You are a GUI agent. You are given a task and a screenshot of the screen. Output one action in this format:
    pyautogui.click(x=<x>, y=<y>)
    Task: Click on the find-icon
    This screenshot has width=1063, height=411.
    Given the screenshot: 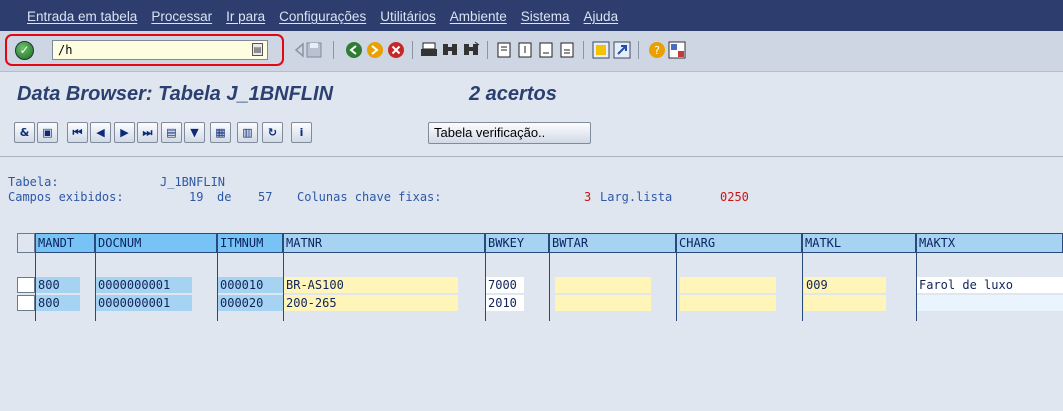 What is the action you would take?
    pyautogui.click(x=450, y=50)
    